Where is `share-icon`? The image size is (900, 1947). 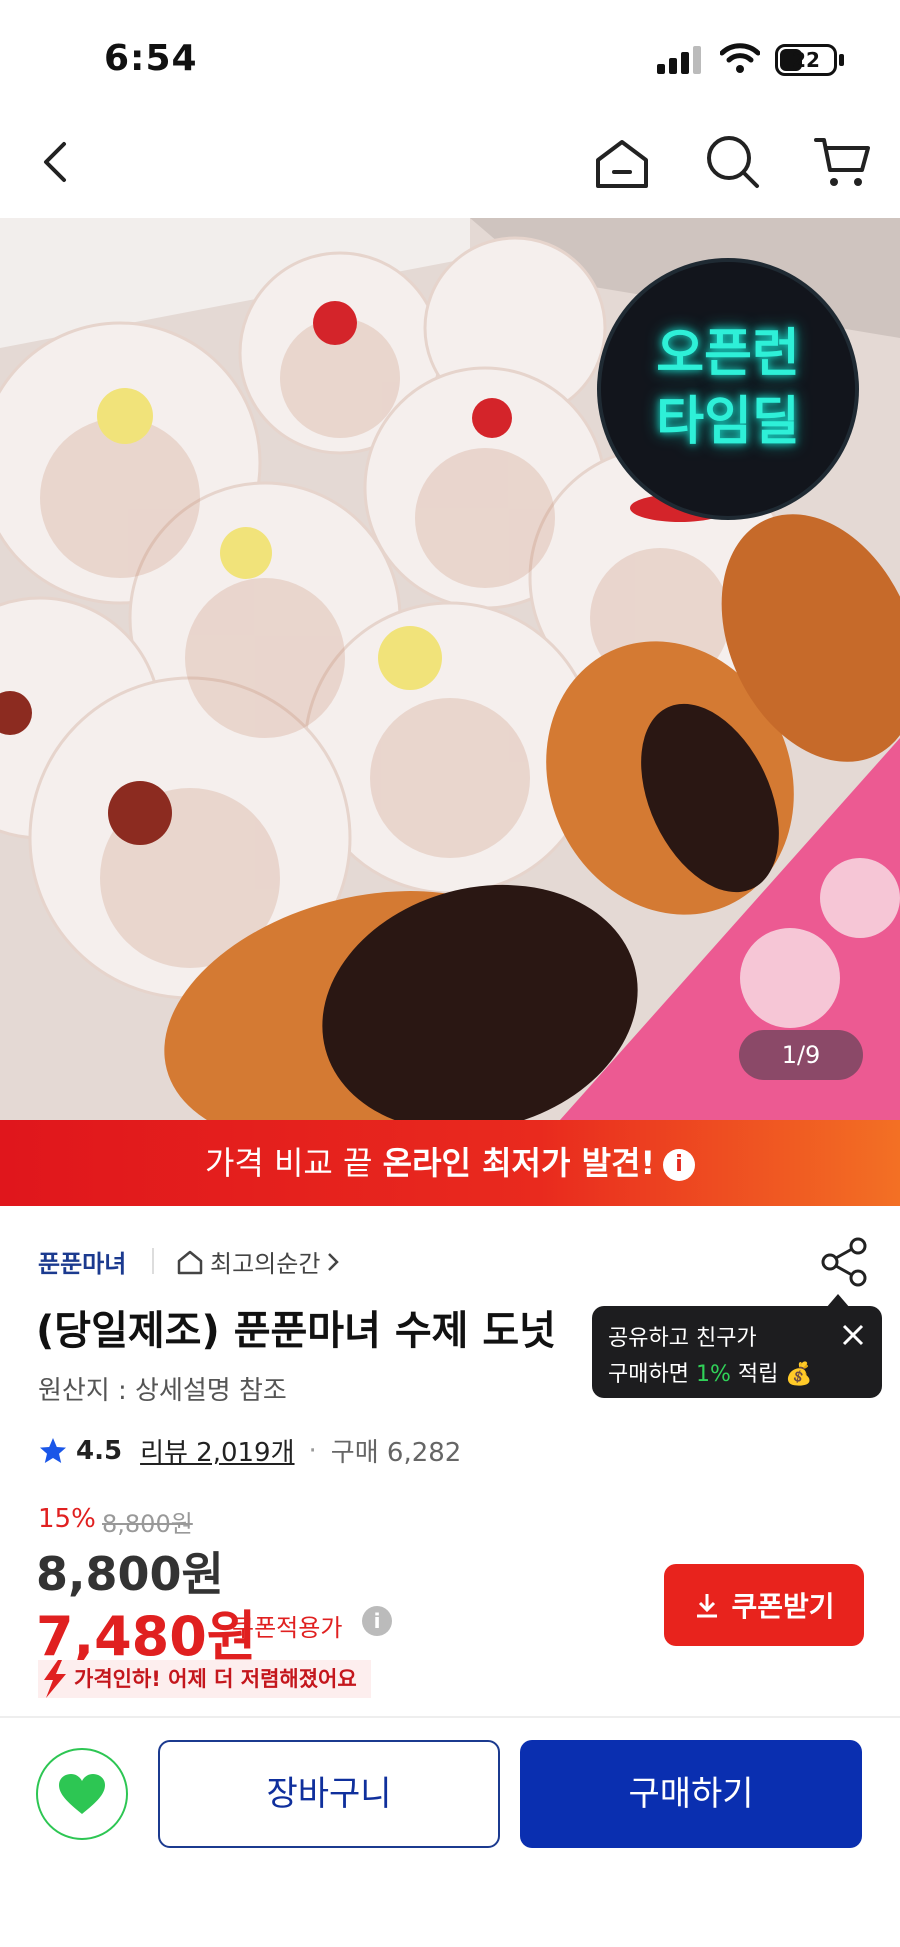
share-icon is located at coordinates (844, 1262).